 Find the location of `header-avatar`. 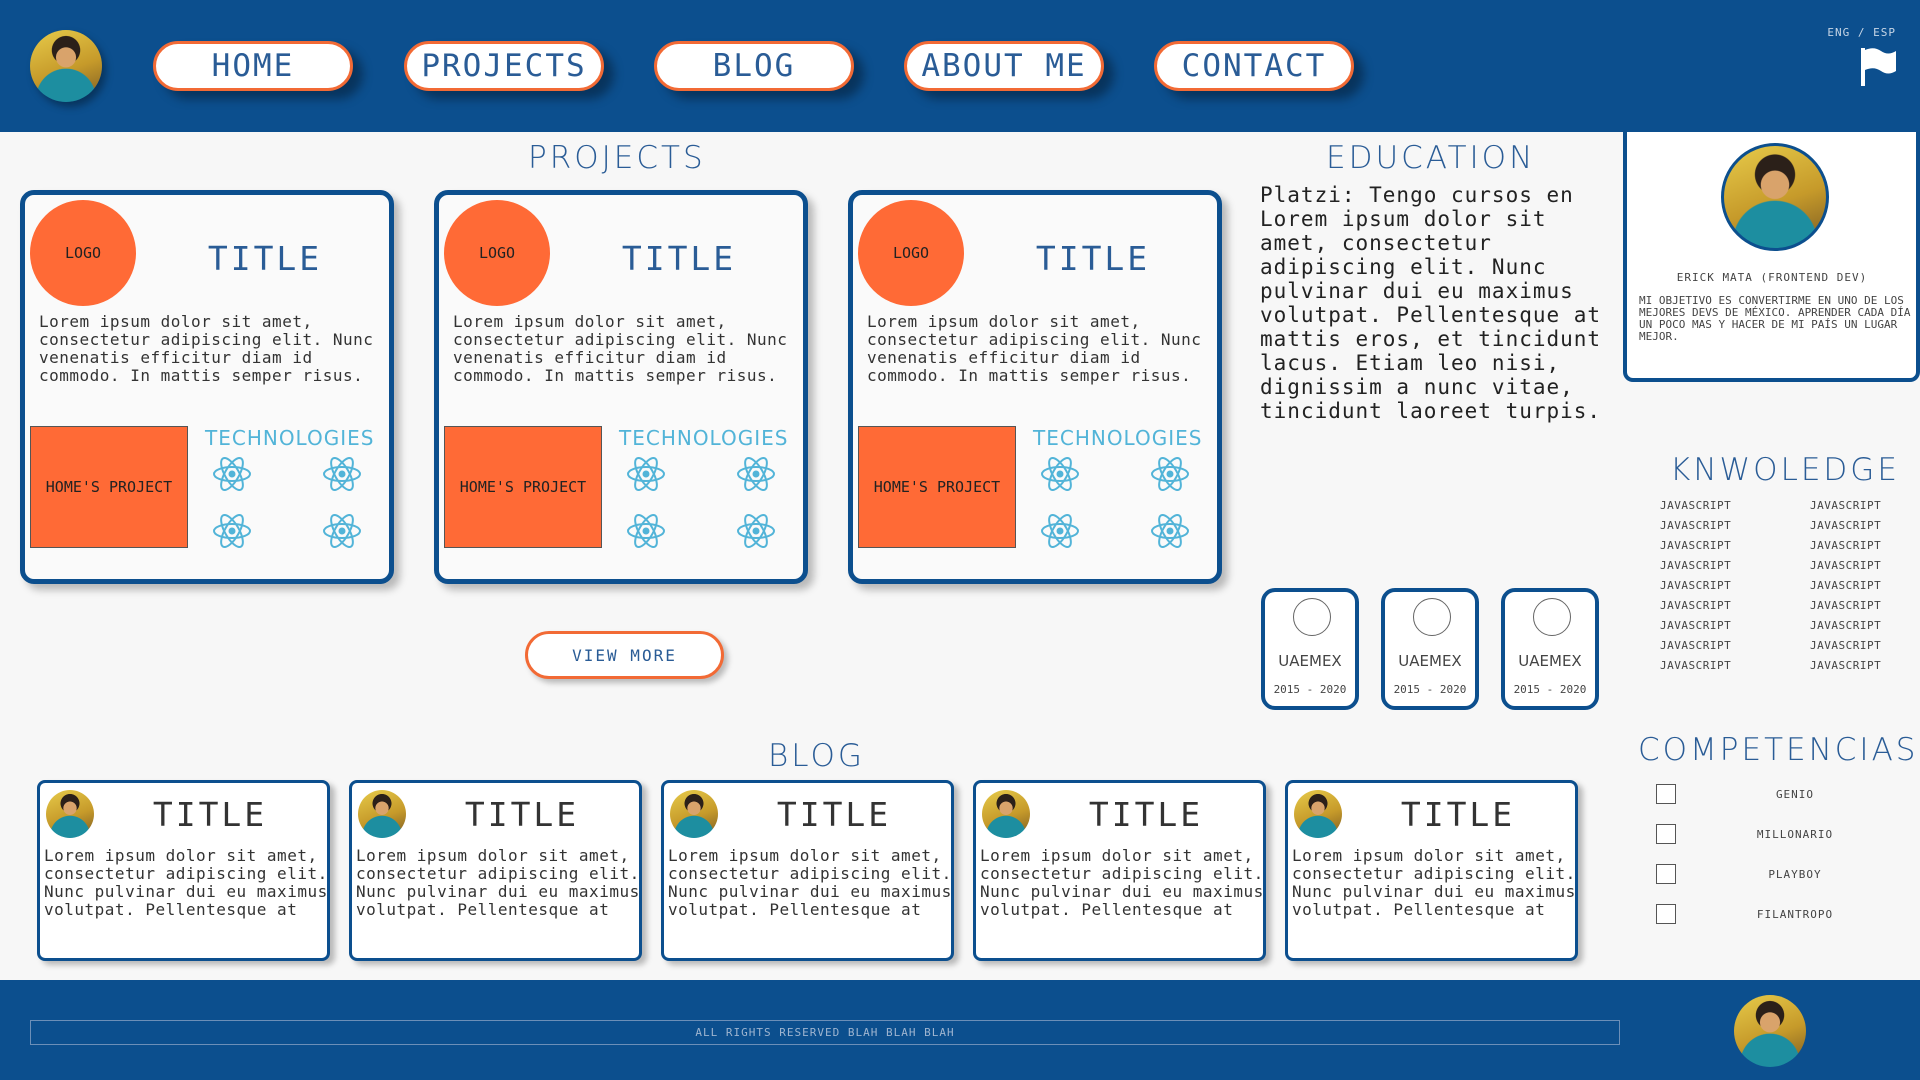

header-avatar is located at coordinates (66, 66).